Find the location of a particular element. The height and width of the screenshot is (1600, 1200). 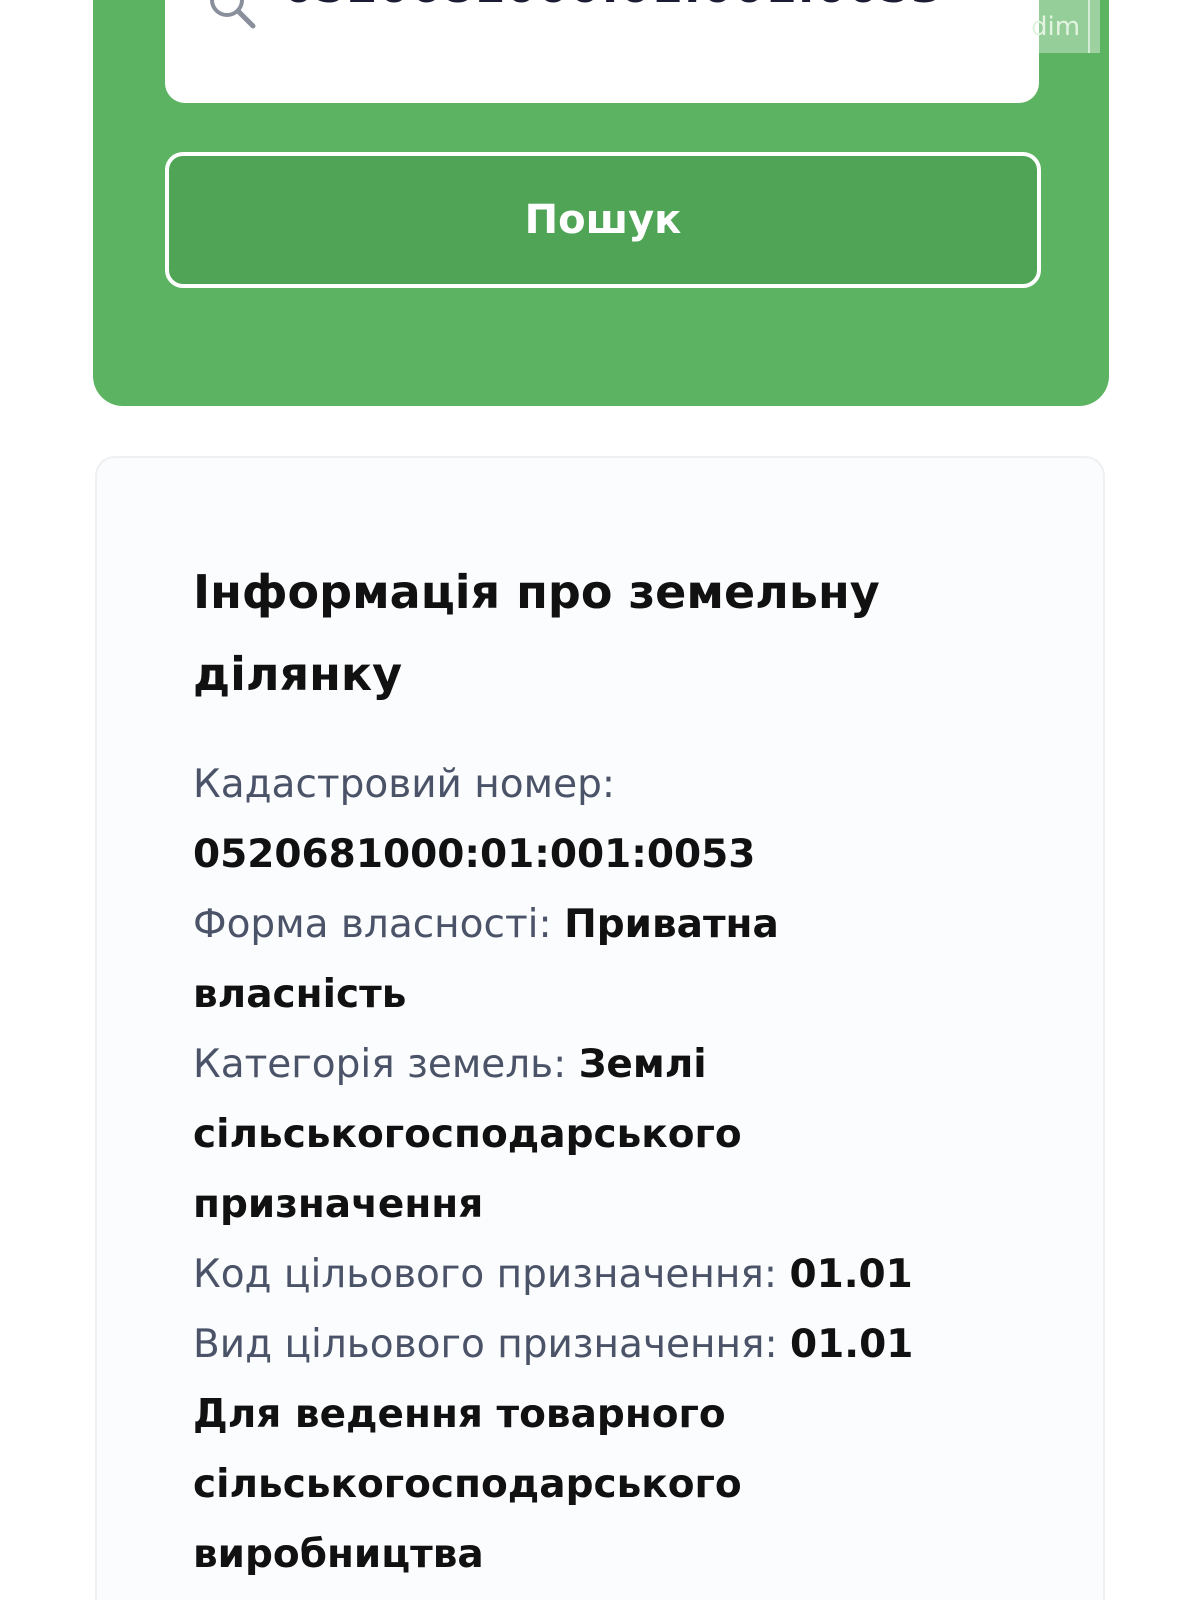

info-label: Код цільового призначення: is located at coordinates (491, 1274).